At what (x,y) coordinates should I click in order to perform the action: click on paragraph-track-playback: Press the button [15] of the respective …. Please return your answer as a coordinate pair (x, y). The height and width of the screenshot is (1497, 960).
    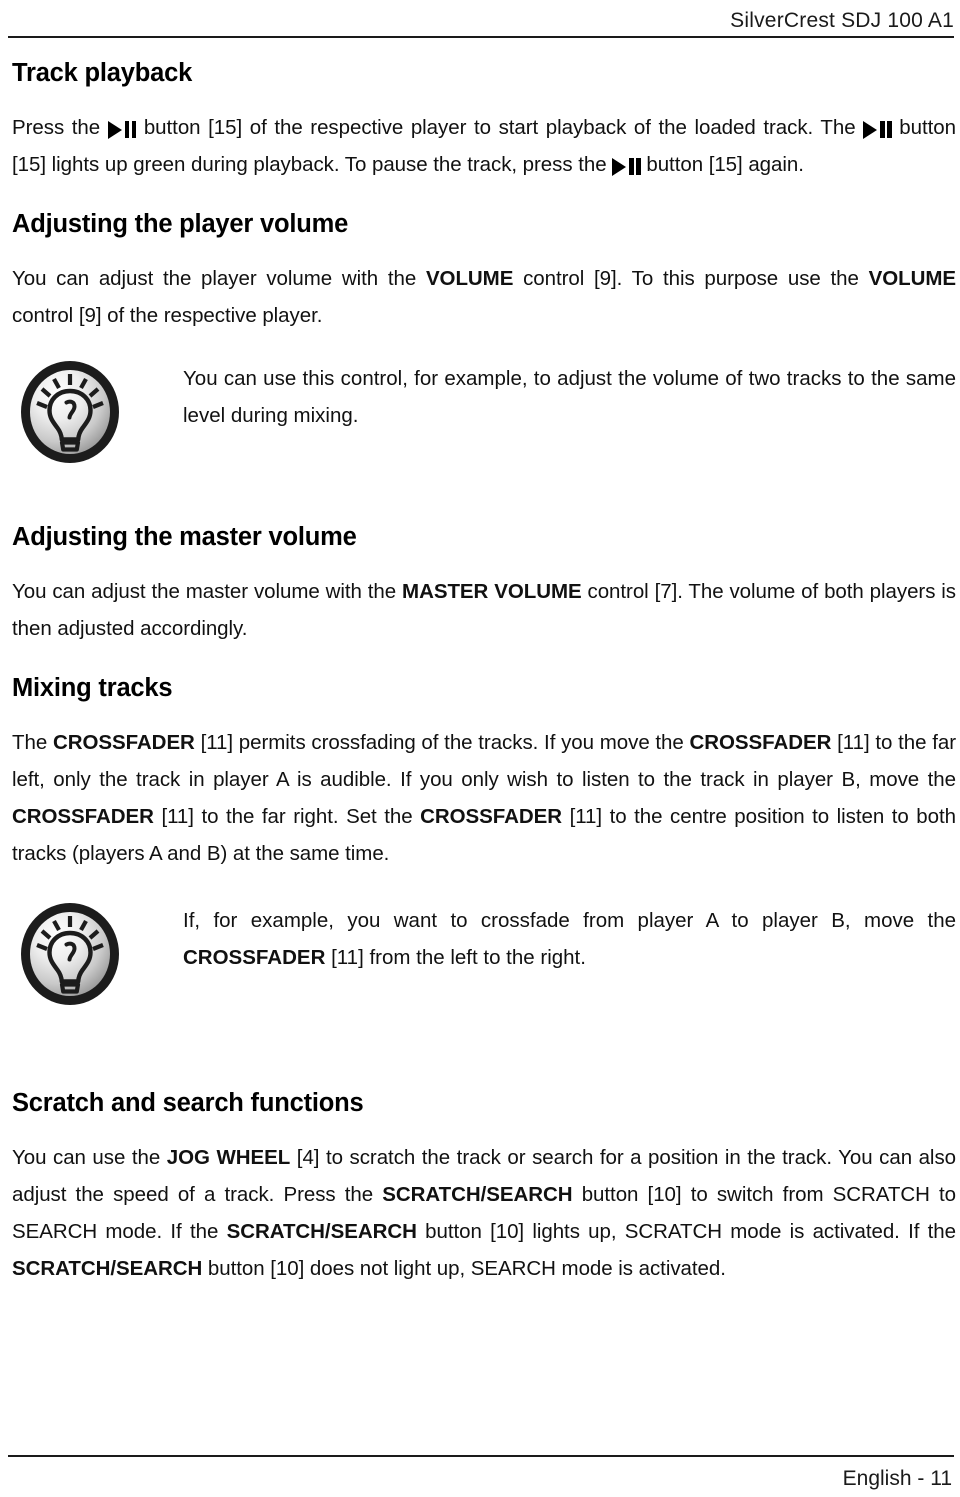
    Looking at the image, I should click on (484, 146).